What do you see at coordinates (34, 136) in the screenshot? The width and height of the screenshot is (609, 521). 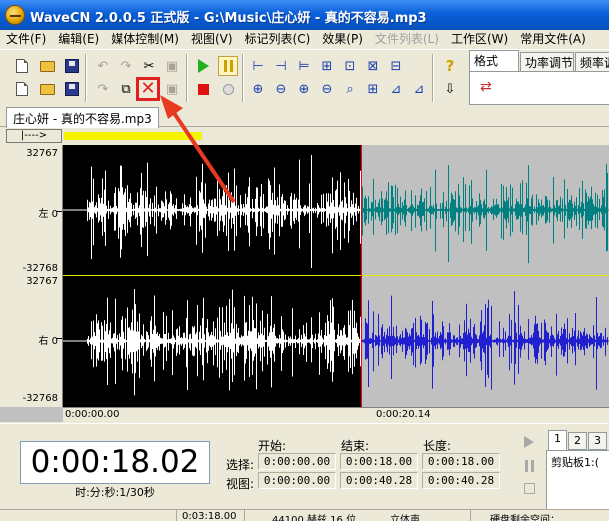 I see `navigator-button: |---->` at bounding box center [34, 136].